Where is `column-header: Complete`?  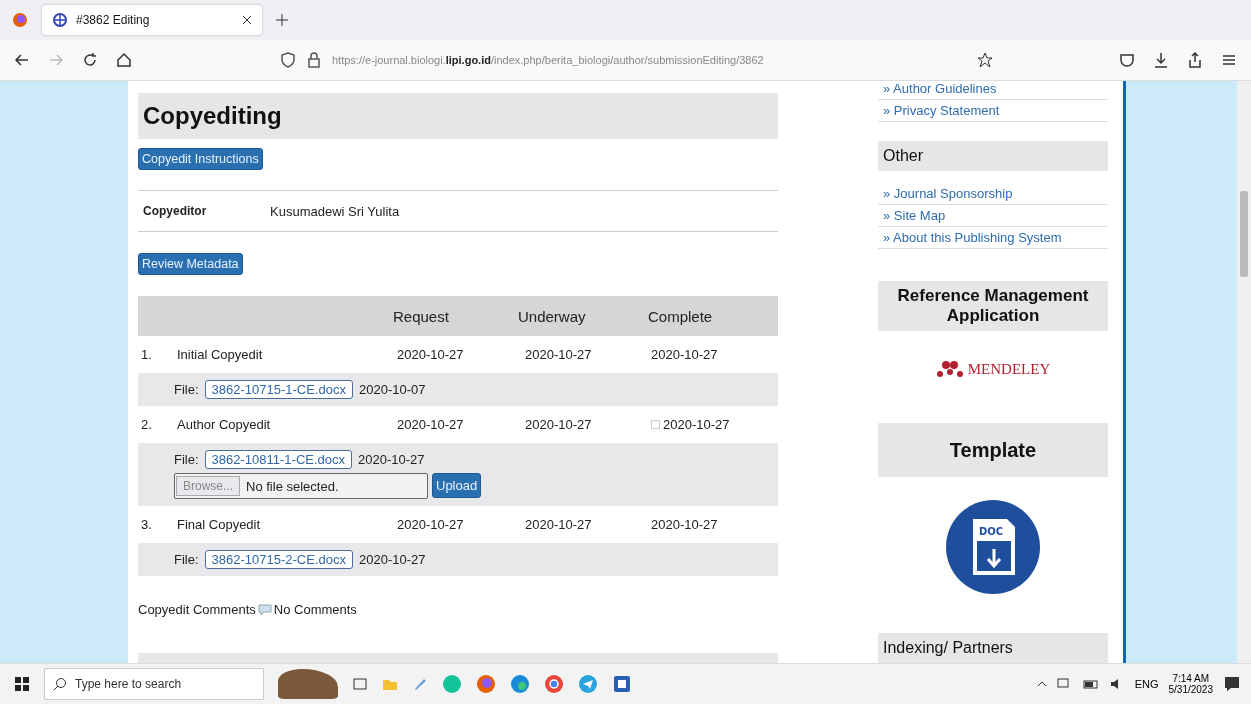 column-header: Complete is located at coordinates (681, 316).